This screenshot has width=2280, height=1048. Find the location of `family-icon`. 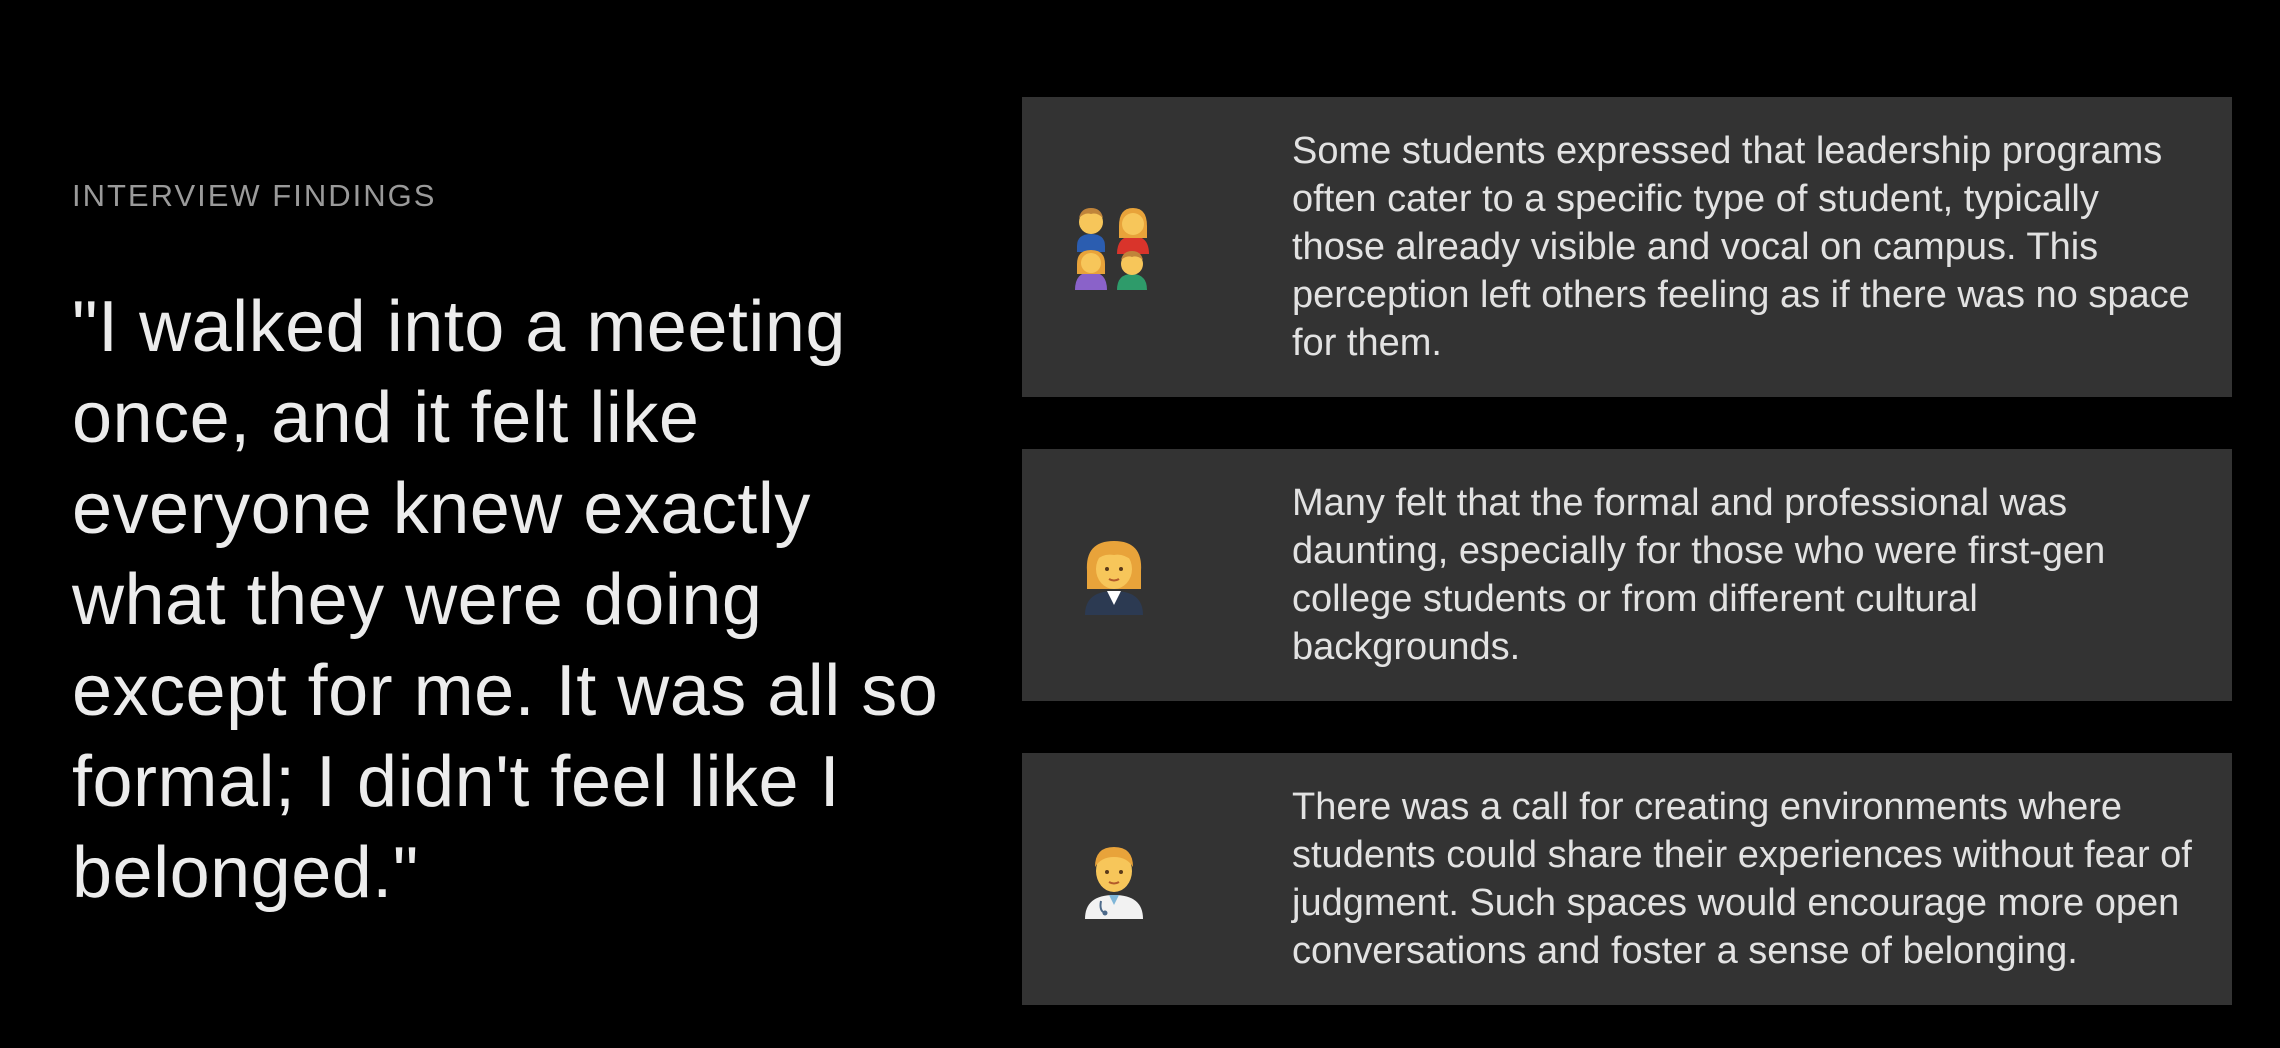

family-icon is located at coordinates (1114, 247).